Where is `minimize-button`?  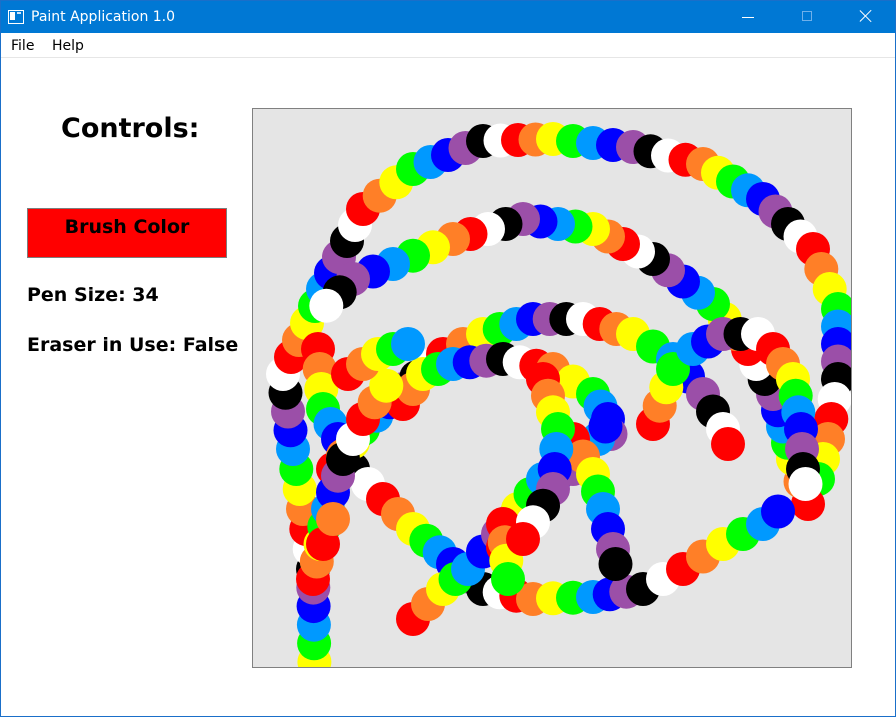 minimize-button is located at coordinates (747, 17).